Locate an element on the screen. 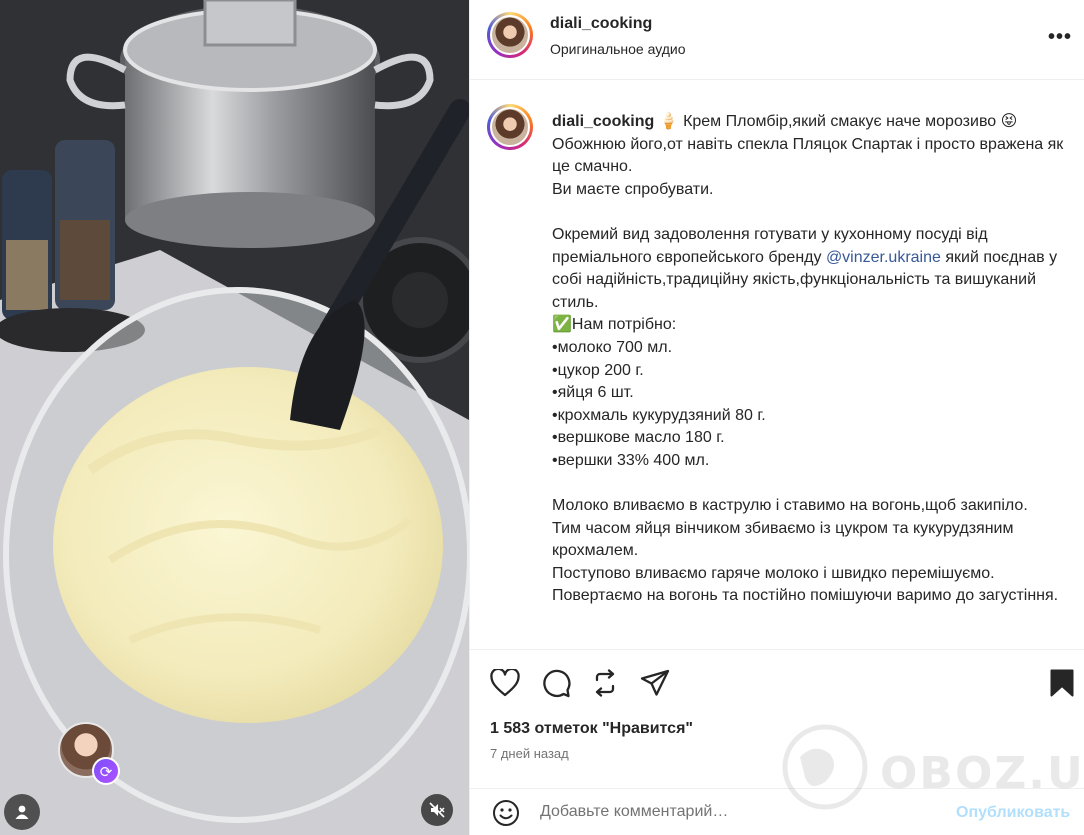  comment-button is located at coordinates (556, 683).